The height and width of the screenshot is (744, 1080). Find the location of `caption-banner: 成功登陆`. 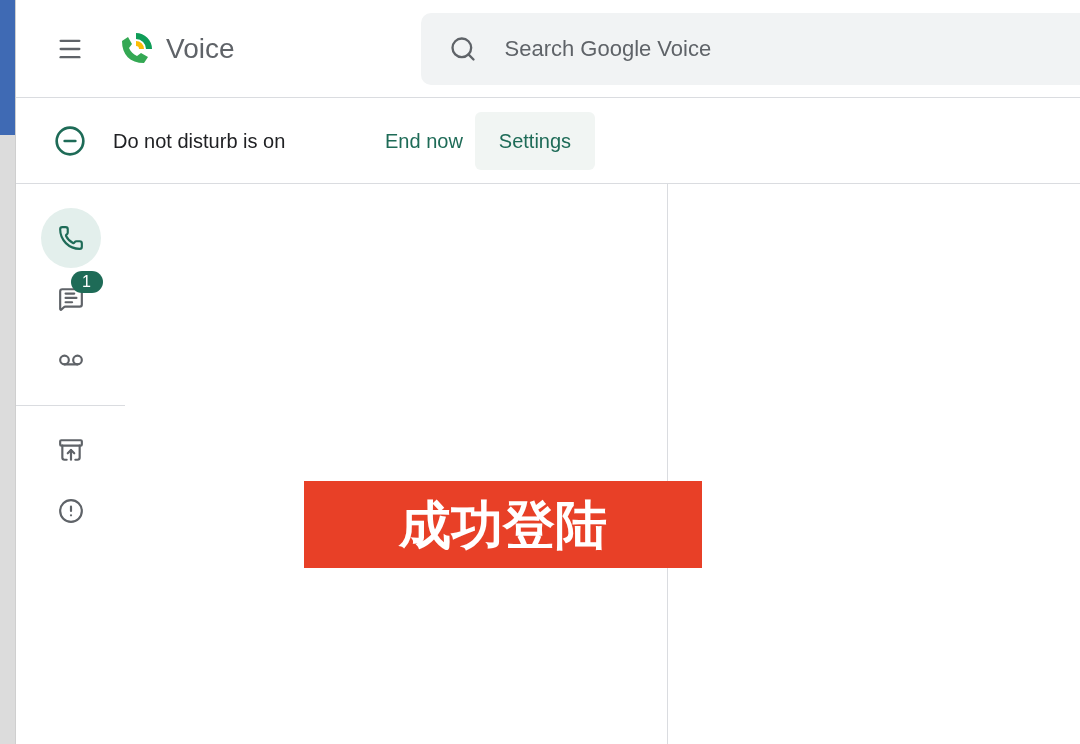

caption-banner: 成功登陆 is located at coordinates (503, 524).